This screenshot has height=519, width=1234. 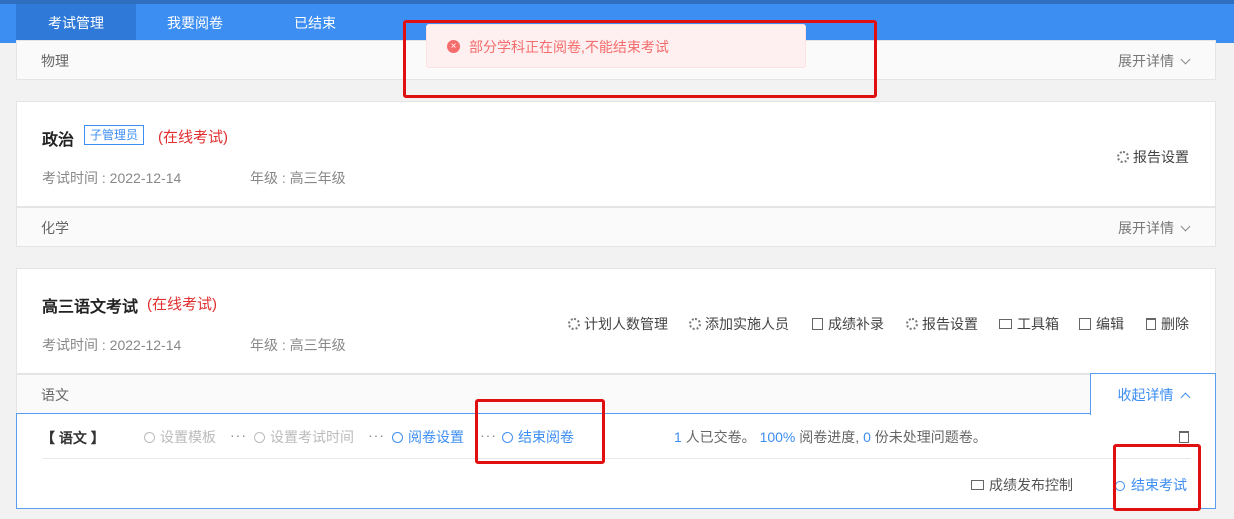 I want to click on subject-row-chemistry: 化学 展开详情, so click(x=616, y=227).